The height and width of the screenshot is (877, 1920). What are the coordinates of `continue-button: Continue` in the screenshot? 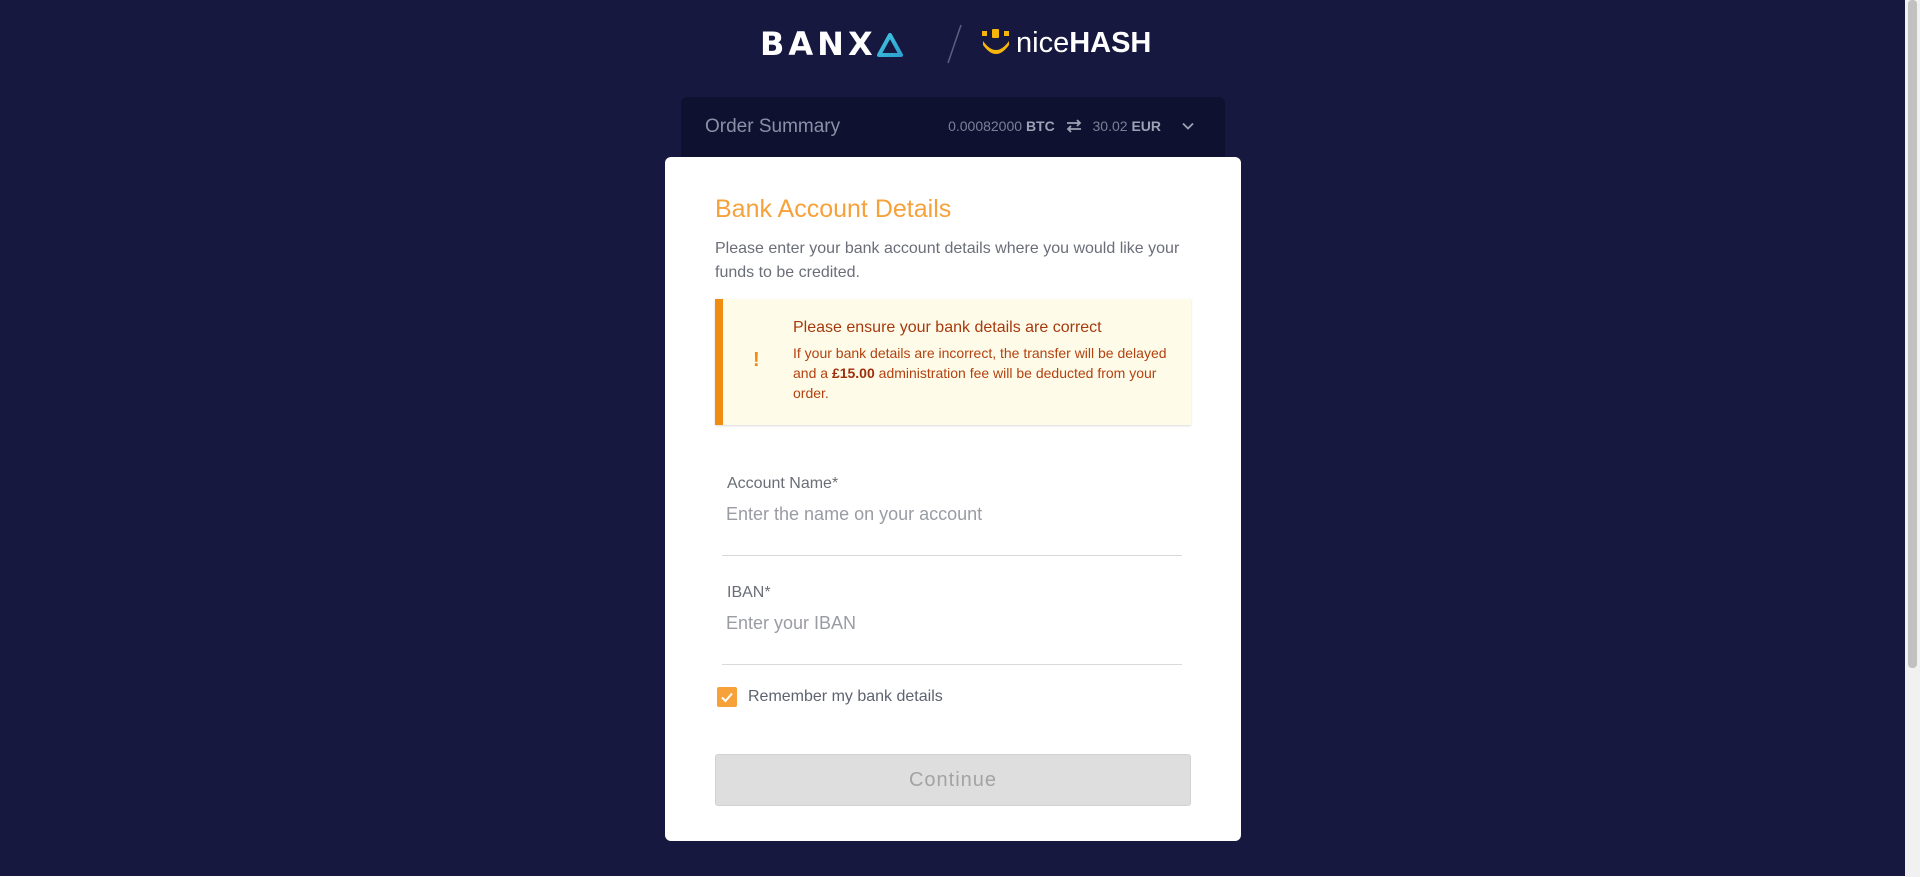 It's located at (953, 780).